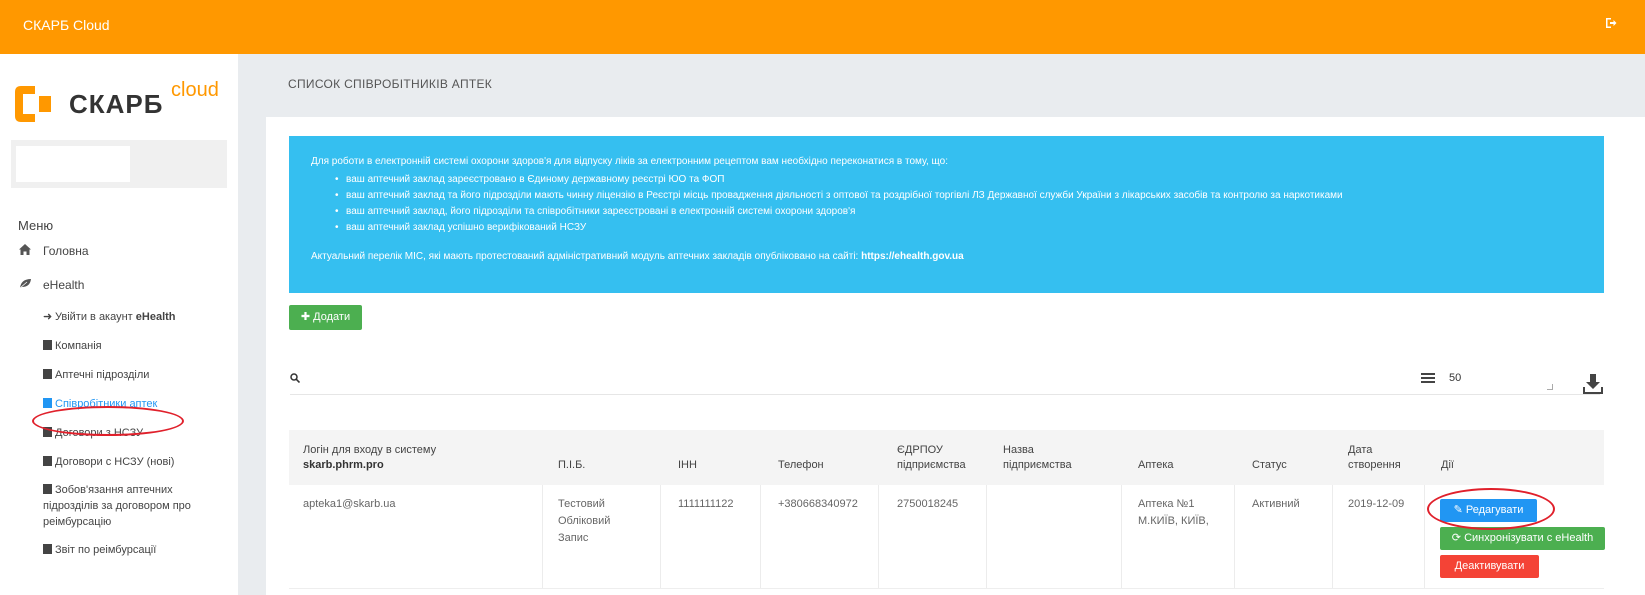 The height and width of the screenshot is (595, 1645). What do you see at coordinates (1156, 465) in the screenshot?
I see `col-header-pharmacy: Аптека` at bounding box center [1156, 465].